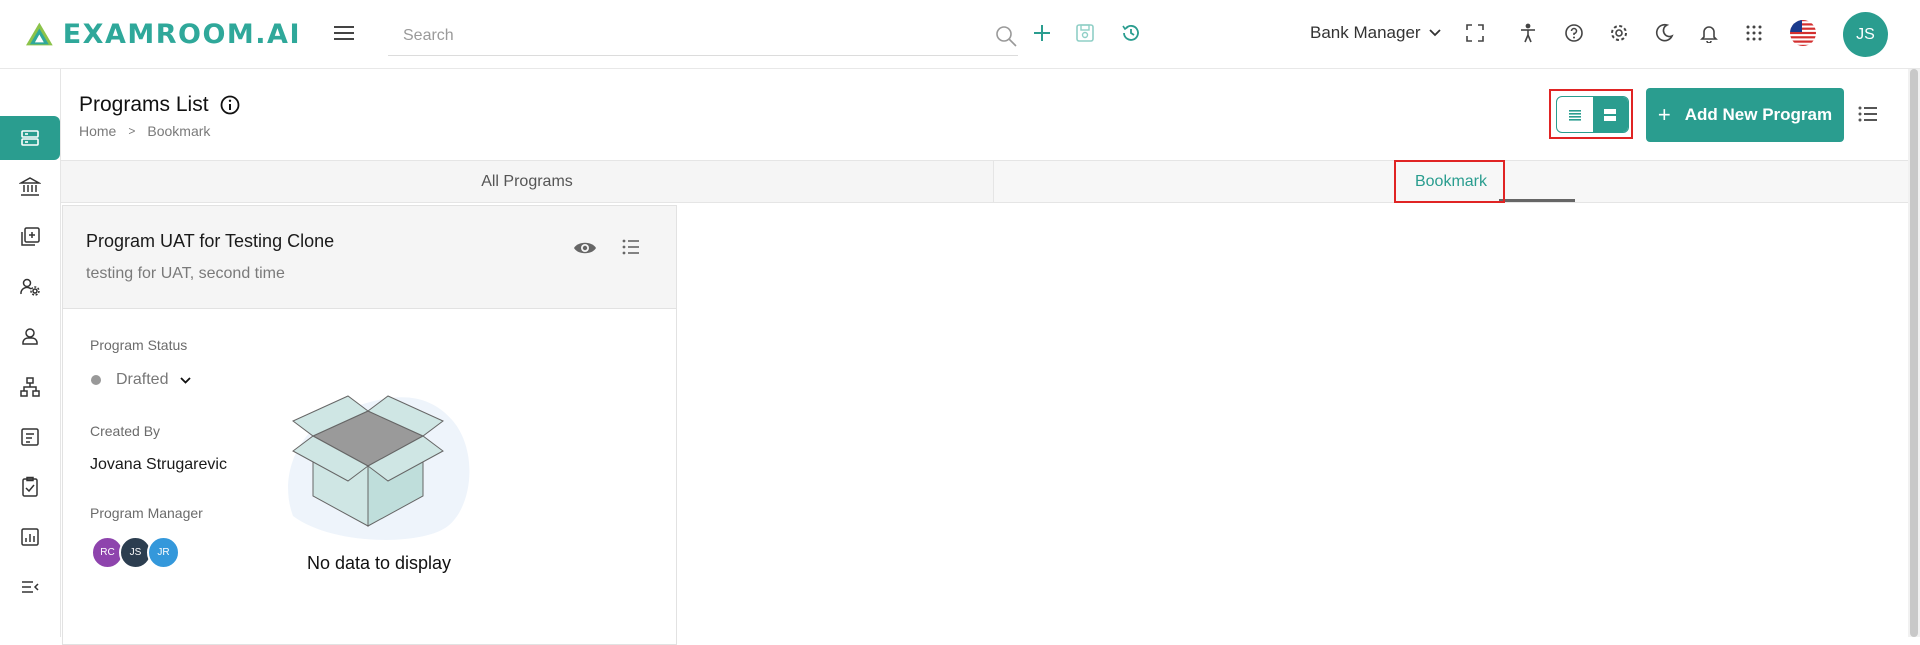 The height and width of the screenshot is (645, 1920). Describe the element at coordinates (146, 513) in the screenshot. I see `program-manager-label: Program Manager` at that location.